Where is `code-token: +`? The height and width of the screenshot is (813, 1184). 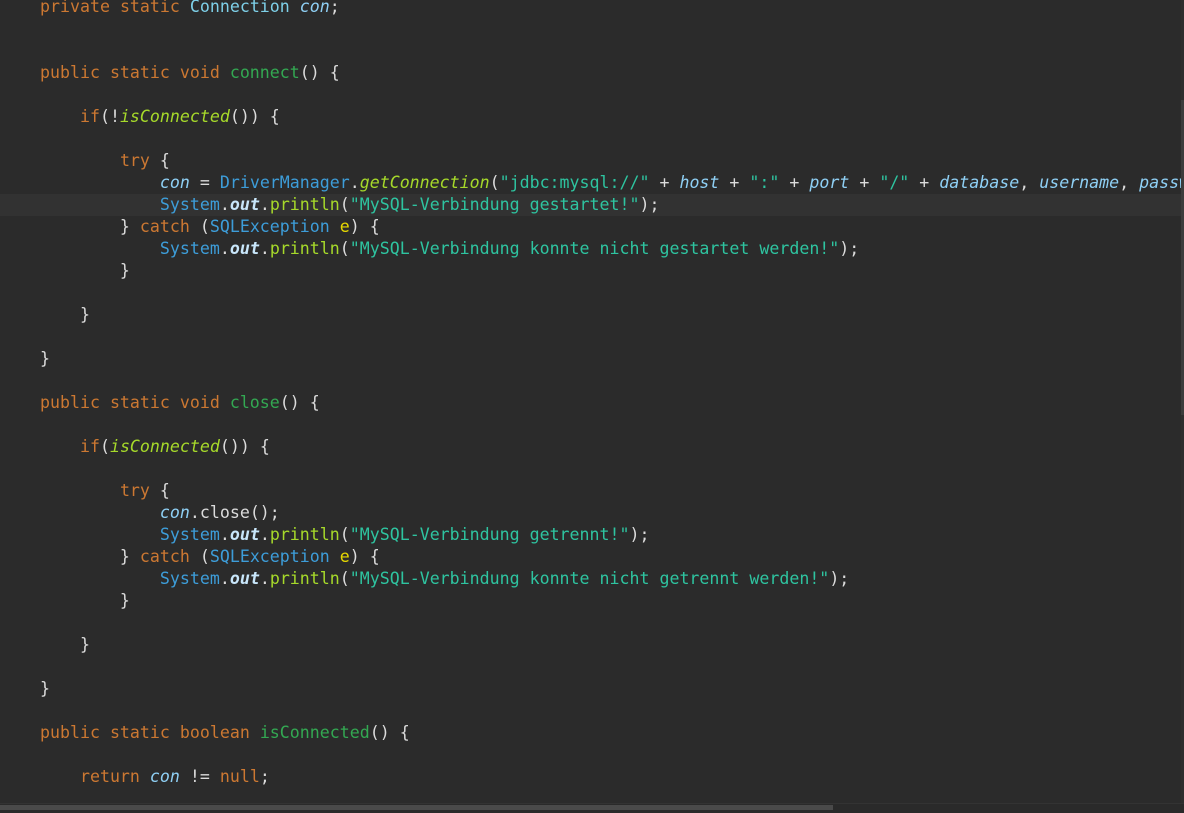 code-token: + is located at coordinates (924, 182).